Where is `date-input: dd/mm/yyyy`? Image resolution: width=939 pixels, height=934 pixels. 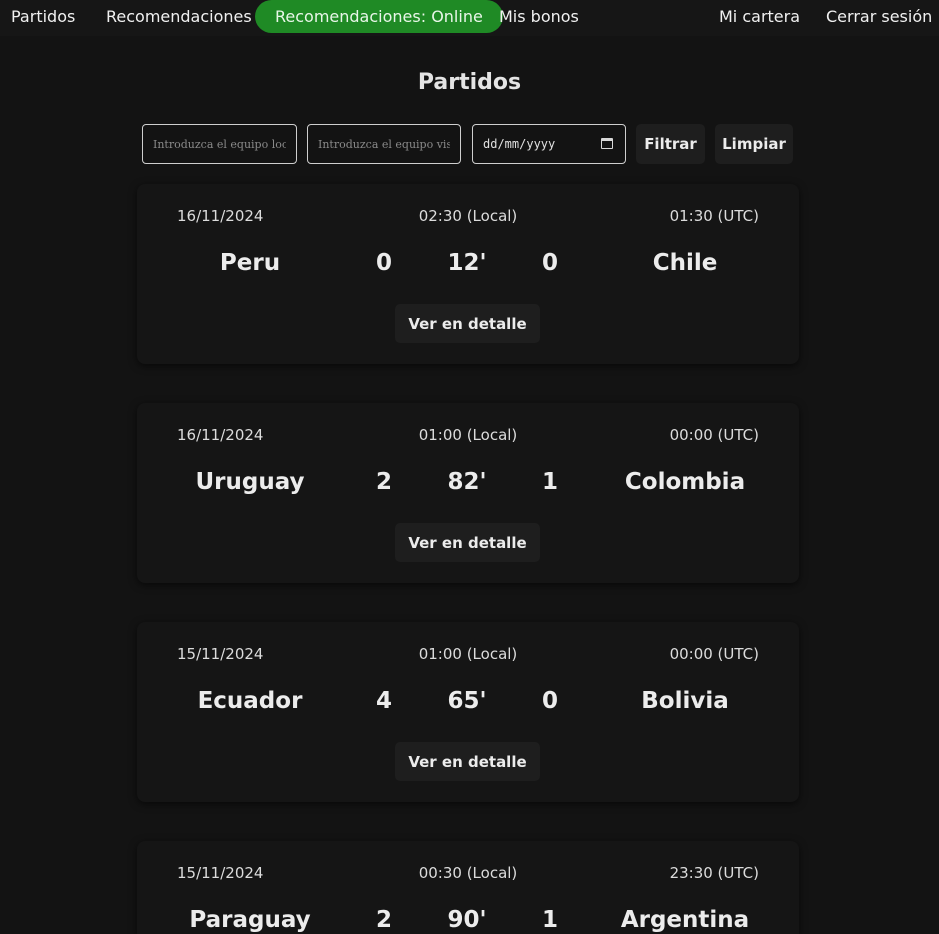
date-input: dd/mm/yyyy is located at coordinates (549, 144).